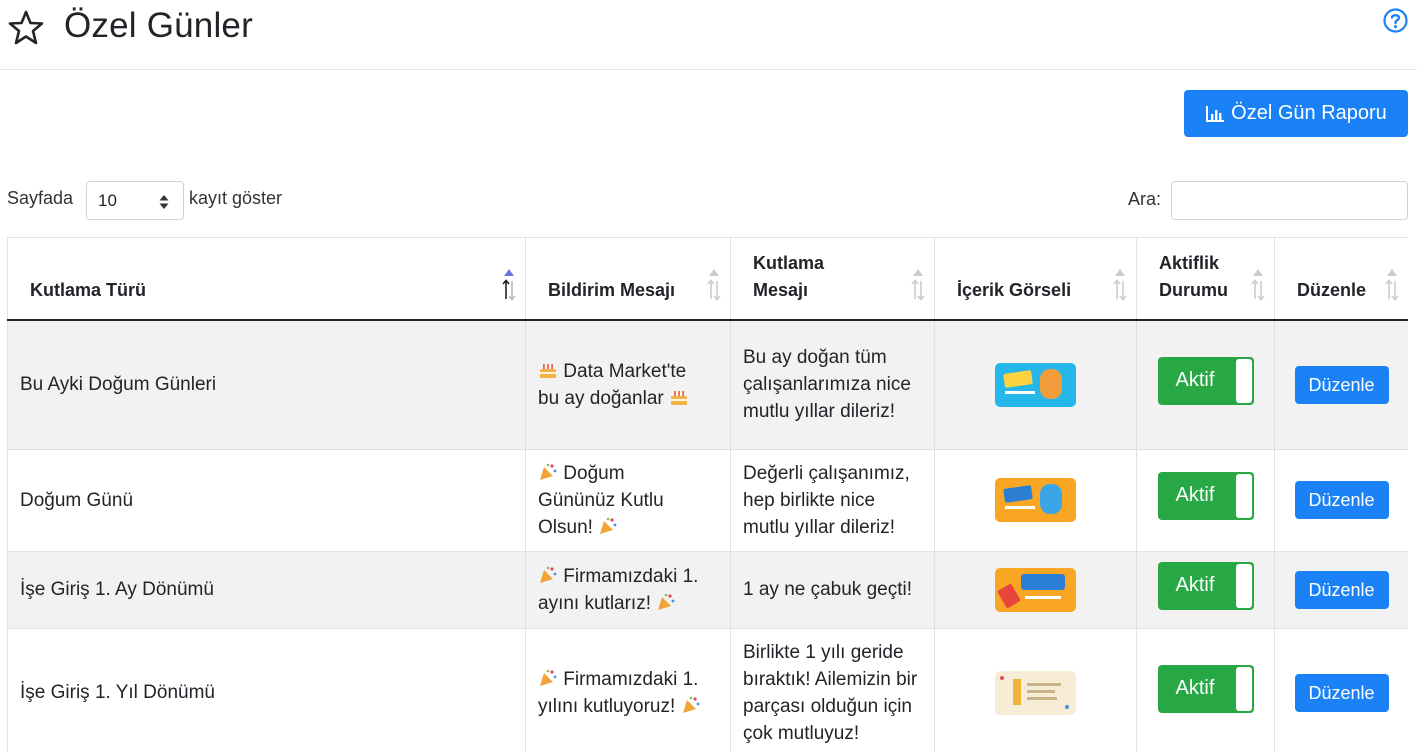 This screenshot has width=1417, height=752. I want to click on search-label: Ara:, so click(1145, 199).